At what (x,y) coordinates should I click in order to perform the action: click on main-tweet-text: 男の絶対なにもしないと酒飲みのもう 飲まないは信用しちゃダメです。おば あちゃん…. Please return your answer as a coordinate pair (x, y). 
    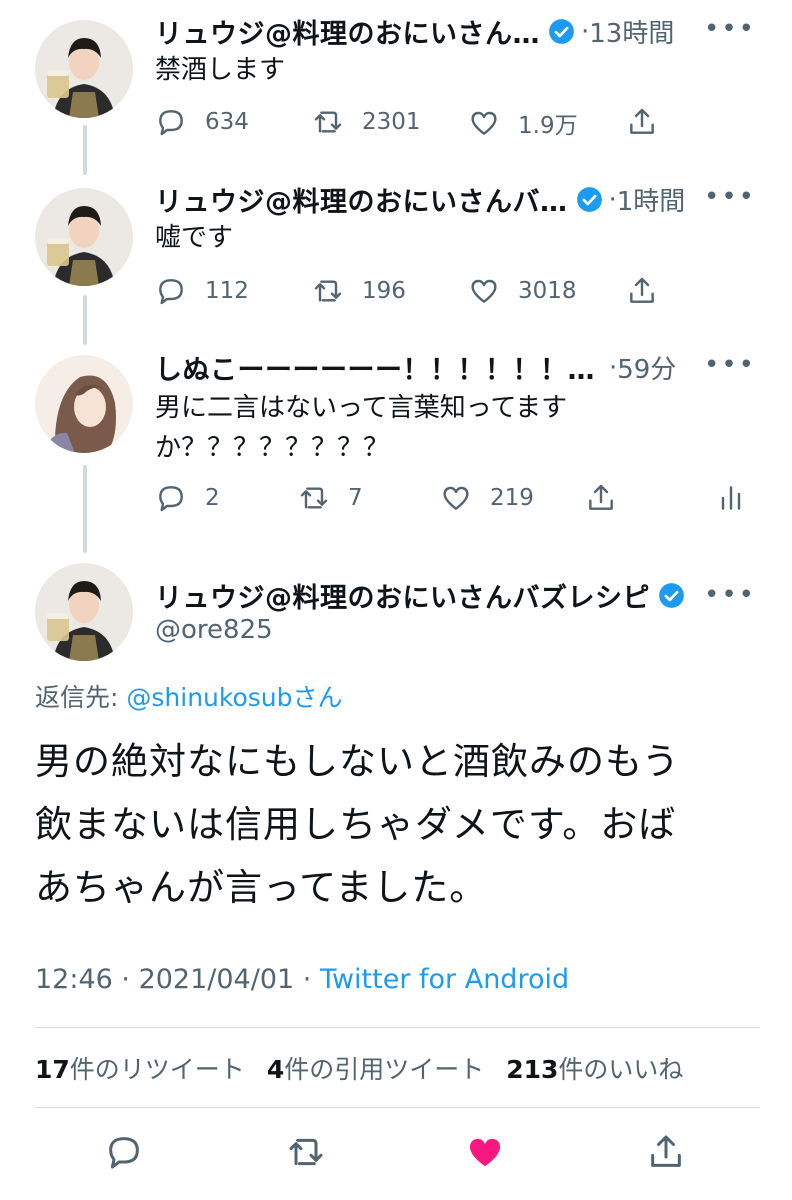
    Looking at the image, I should click on (400, 824).